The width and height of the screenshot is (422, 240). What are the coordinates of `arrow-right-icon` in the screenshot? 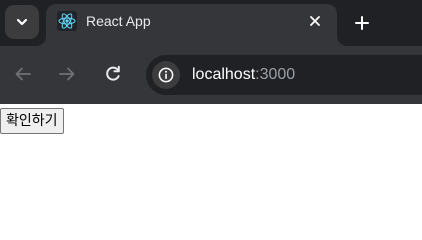 It's located at (67, 74).